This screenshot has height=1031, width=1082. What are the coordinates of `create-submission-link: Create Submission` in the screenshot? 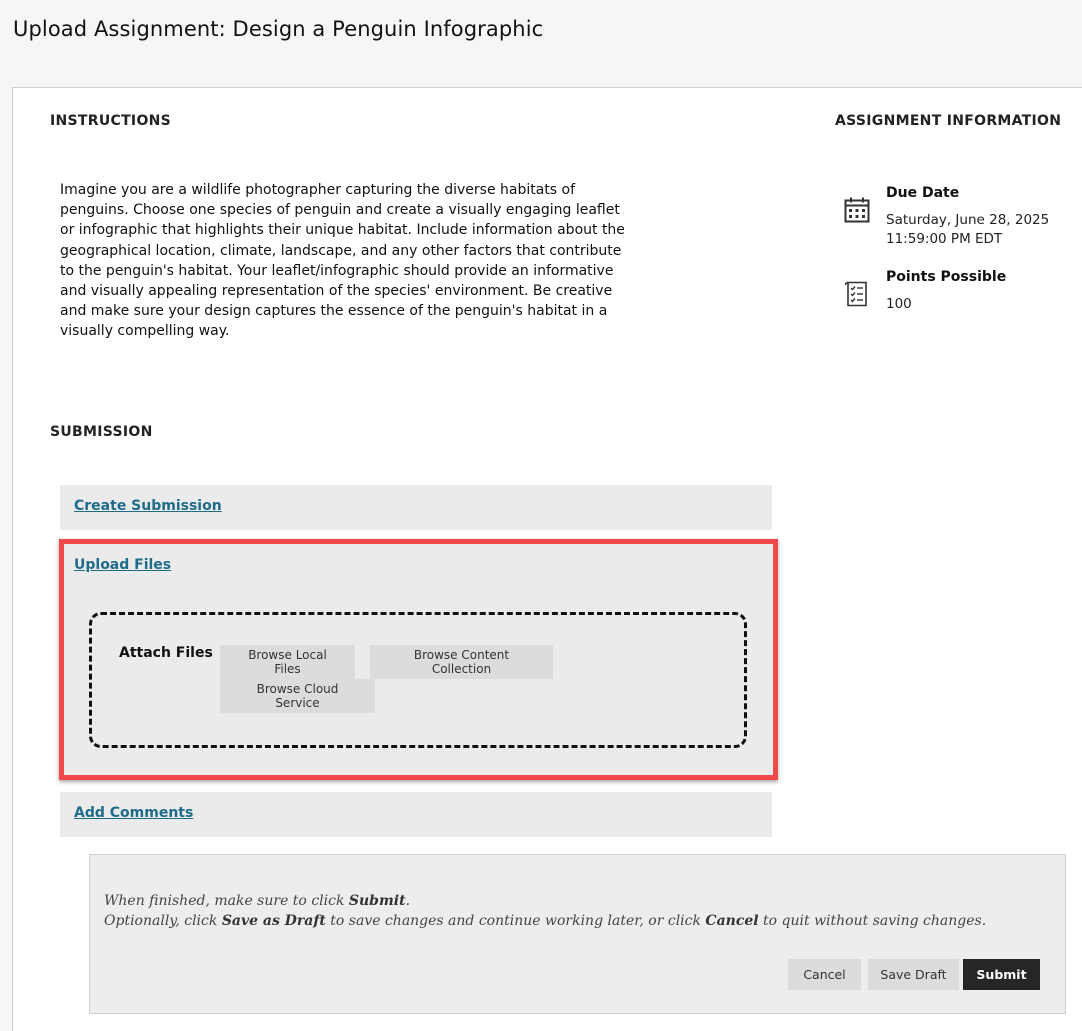 It's located at (148, 506).